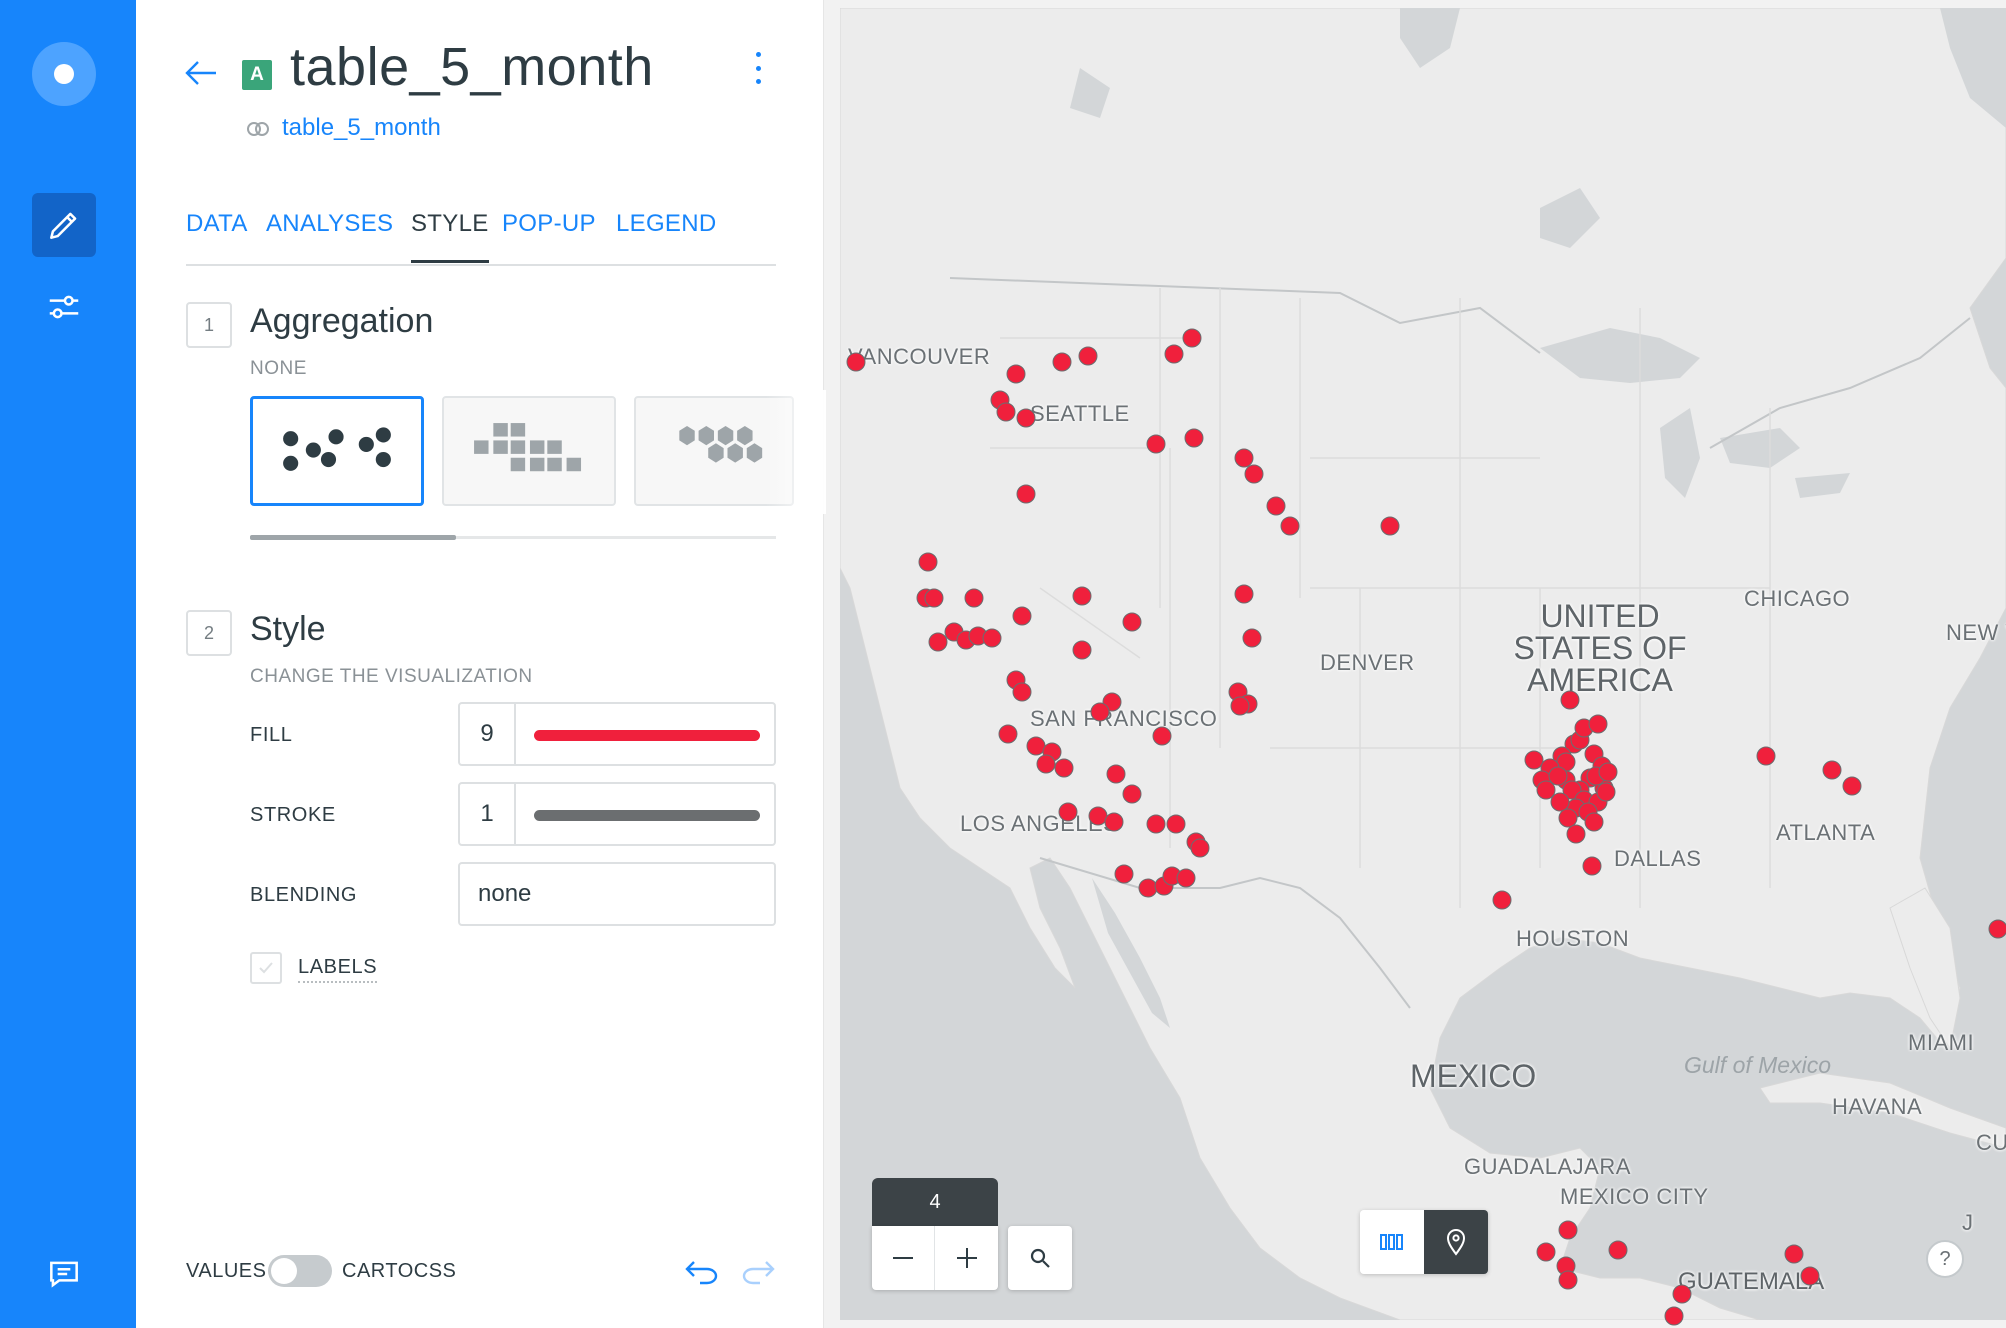  What do you see at coordinates (647, 735) in the screenshot?
I see `fill-color-swatch` at bounding box center [647, 735].